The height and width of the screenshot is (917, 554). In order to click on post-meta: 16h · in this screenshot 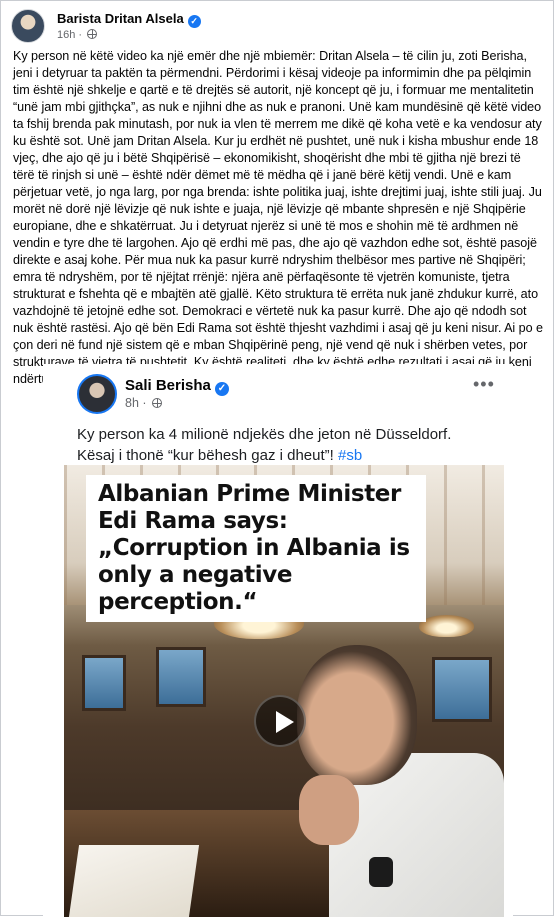, I will do `click(77, 35)`.